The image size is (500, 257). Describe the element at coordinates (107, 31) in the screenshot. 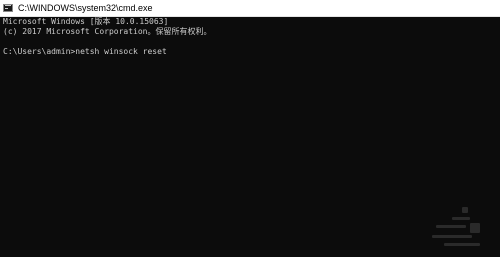

I see `console-line-copyright: (c) 2017 Microsoft Corporation。保留所有权利。` at that location.